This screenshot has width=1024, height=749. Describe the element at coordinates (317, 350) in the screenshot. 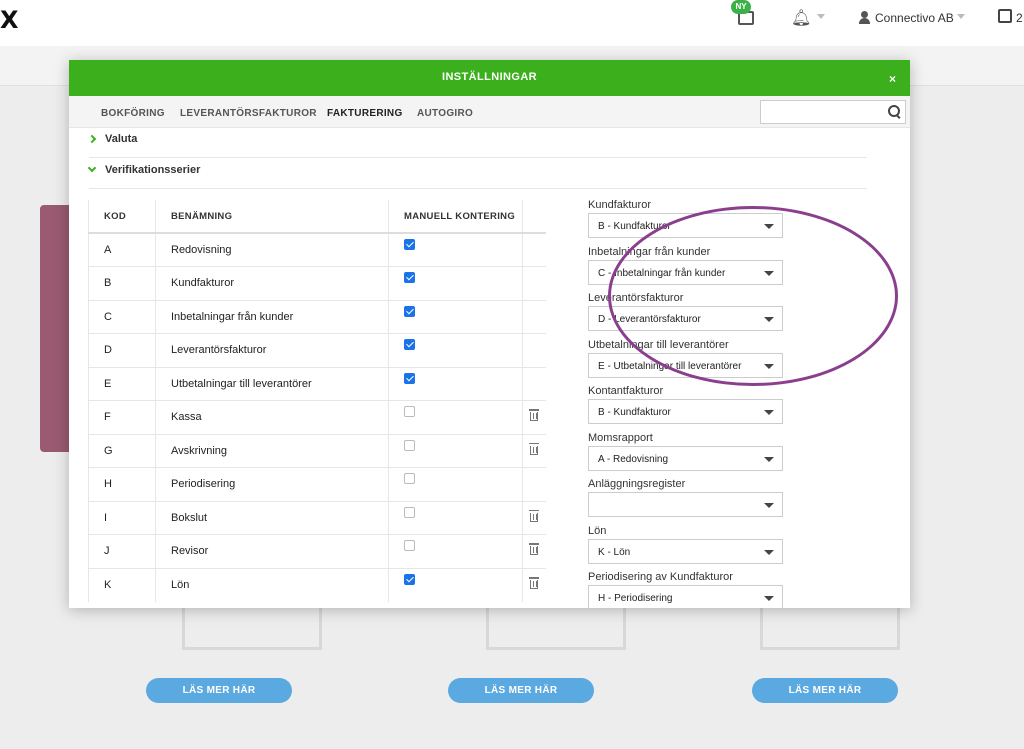

I see `table-row: D Leverantörsfakturor` at that location.